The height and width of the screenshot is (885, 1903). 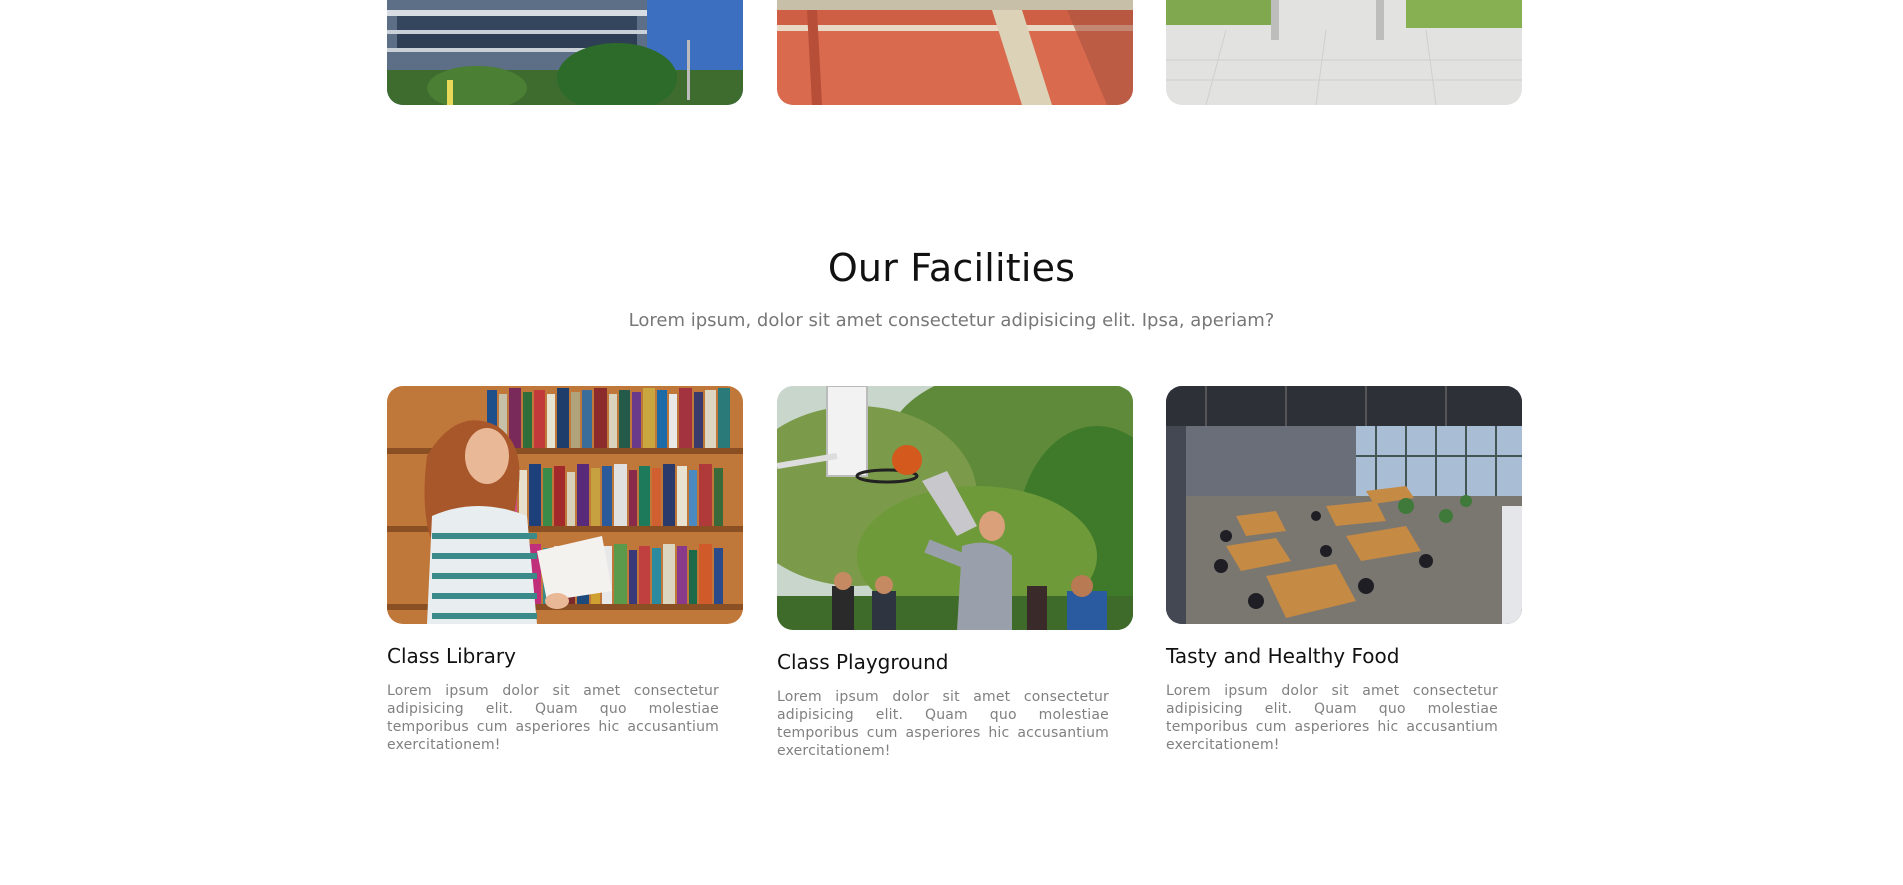 What do you see at coordinates (1344, 505) in the screenshot?
I see `dining-hall-image` at bounding box center [1344, 505].